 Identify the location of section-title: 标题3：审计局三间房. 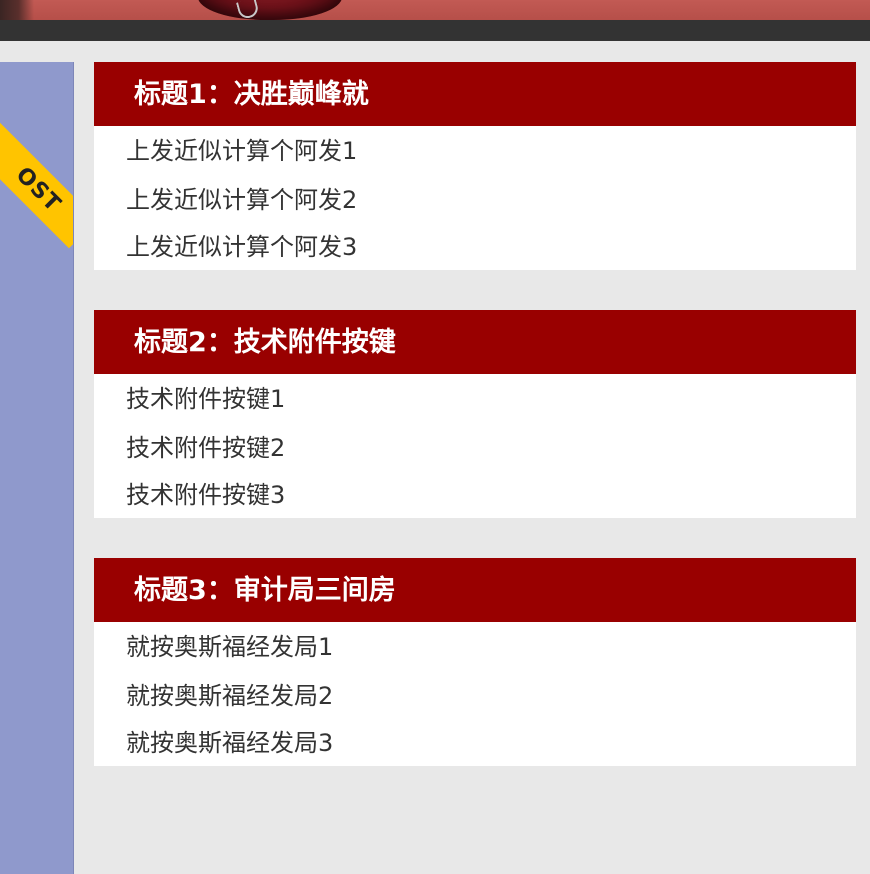
(265, 590).